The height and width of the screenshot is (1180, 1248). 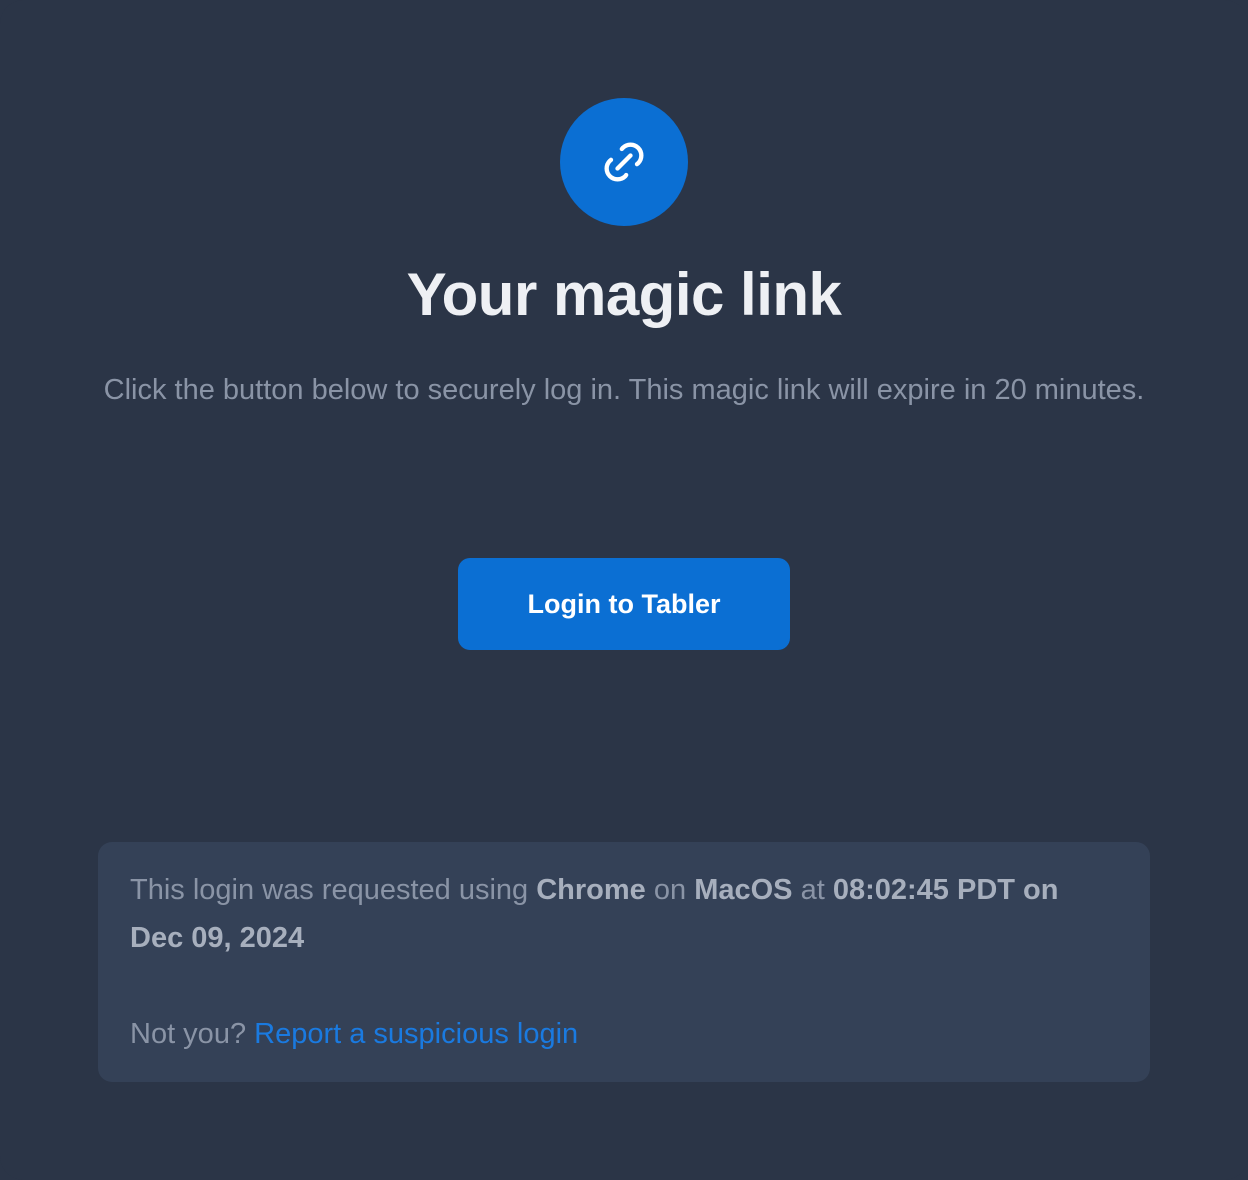 I want to click on os-name: MacOS, so click(x=743, y=890).